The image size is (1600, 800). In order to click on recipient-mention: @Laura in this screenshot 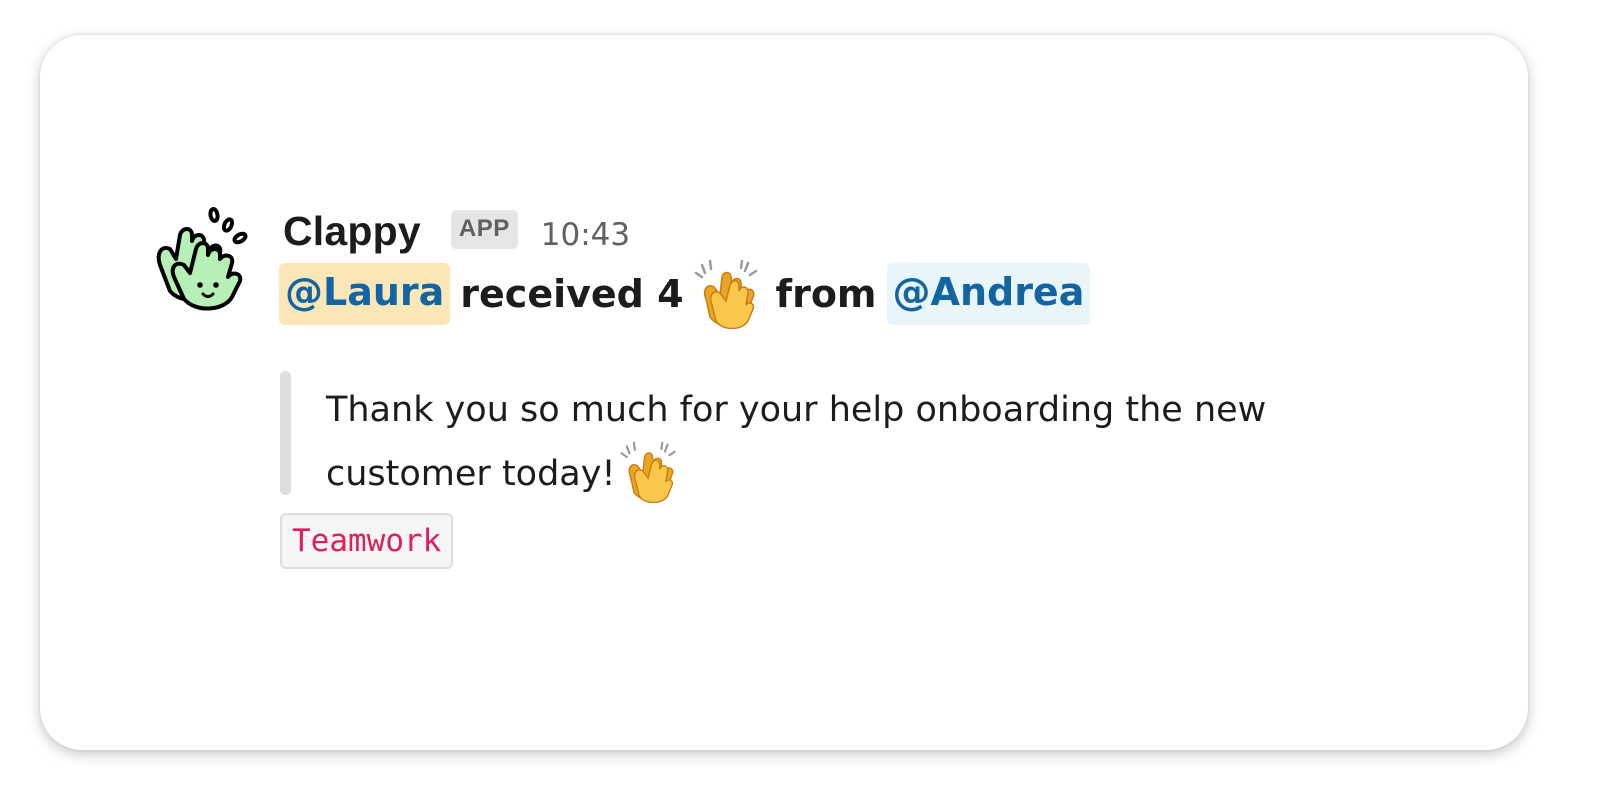, I will do `click(365, 294)`.